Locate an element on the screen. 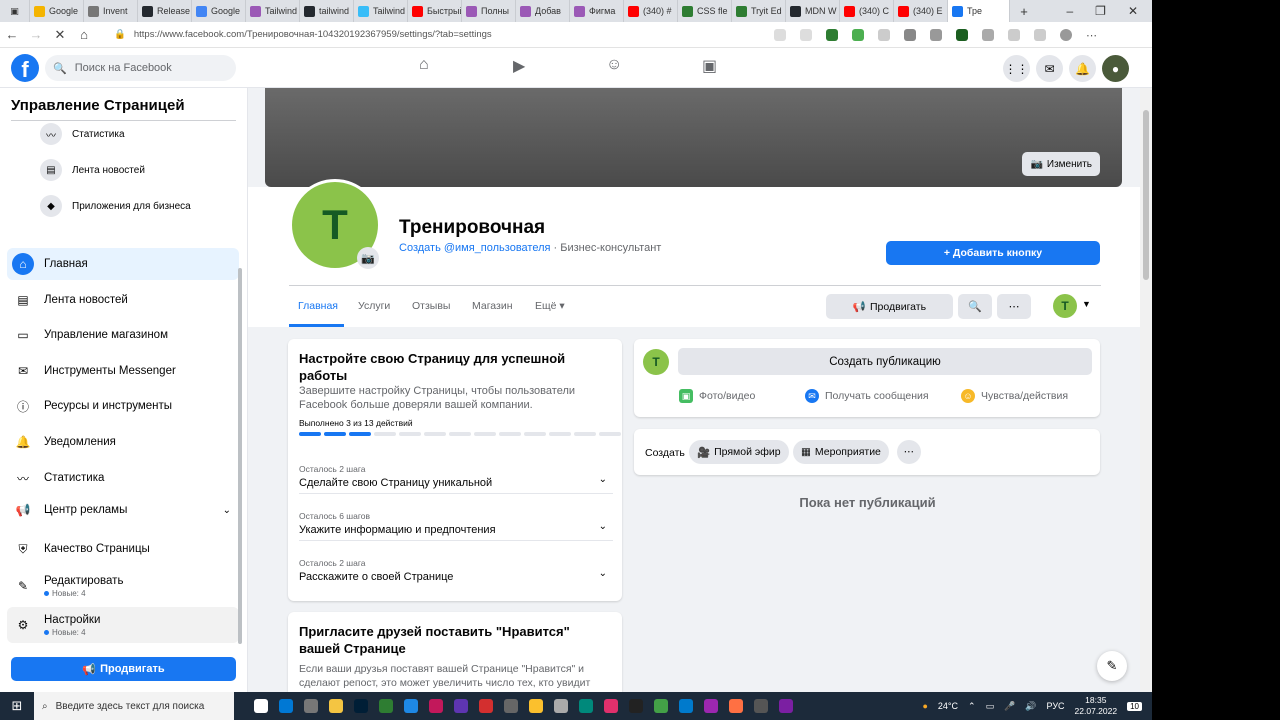  folder-icon is located at coordinates (336, 706).